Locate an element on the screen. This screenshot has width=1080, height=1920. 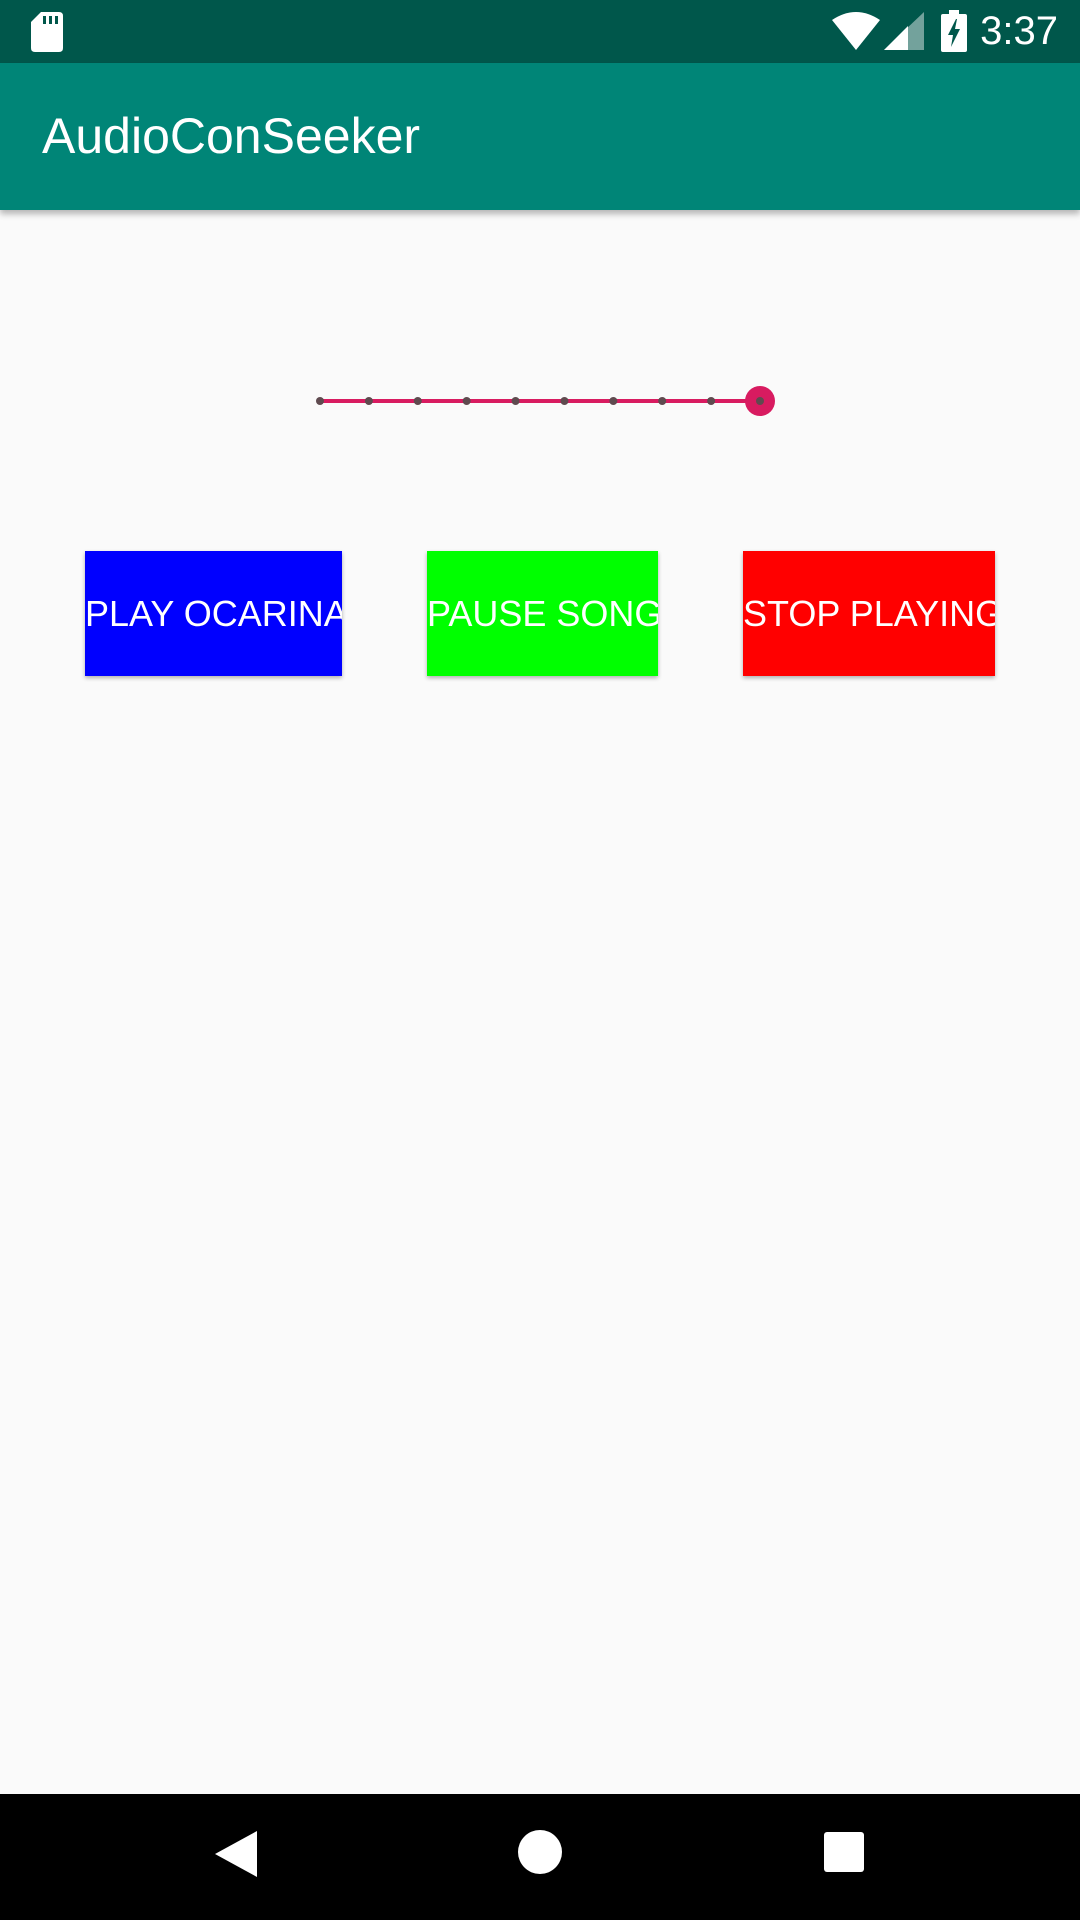
pause-song-button: PAUSE SONG is located at coordinates (542, 613).